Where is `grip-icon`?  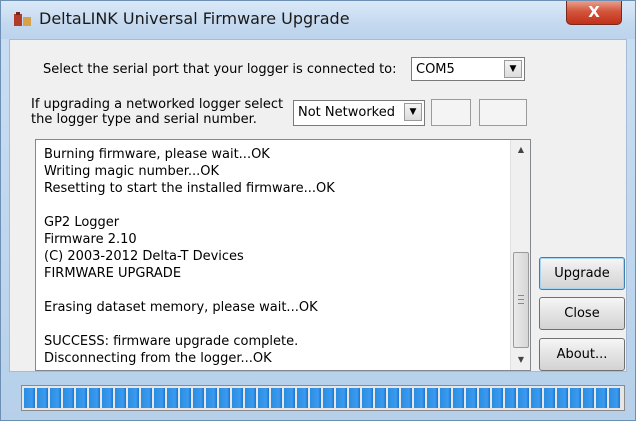
grip-icon is located at coordinates (521, 299).